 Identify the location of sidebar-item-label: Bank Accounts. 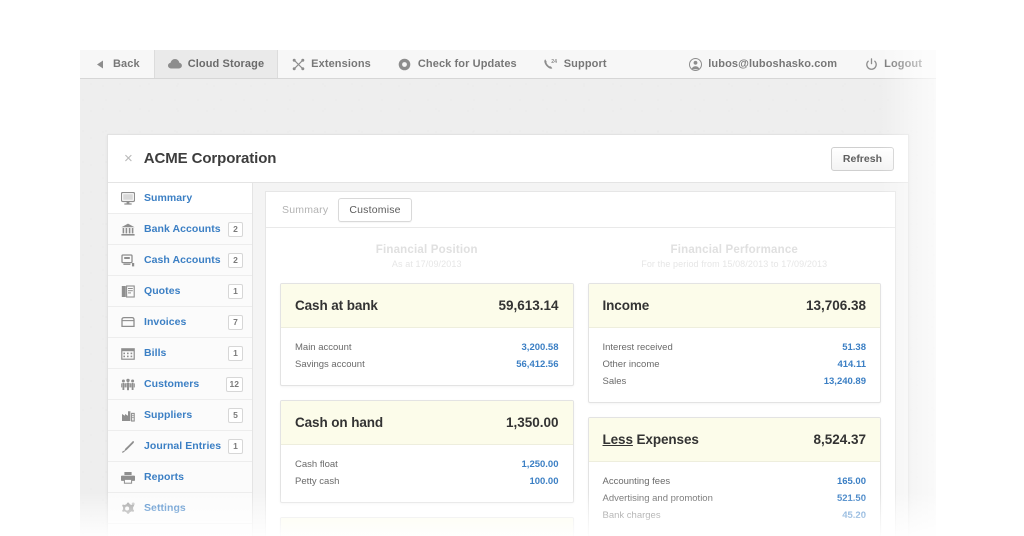
(182, 229).